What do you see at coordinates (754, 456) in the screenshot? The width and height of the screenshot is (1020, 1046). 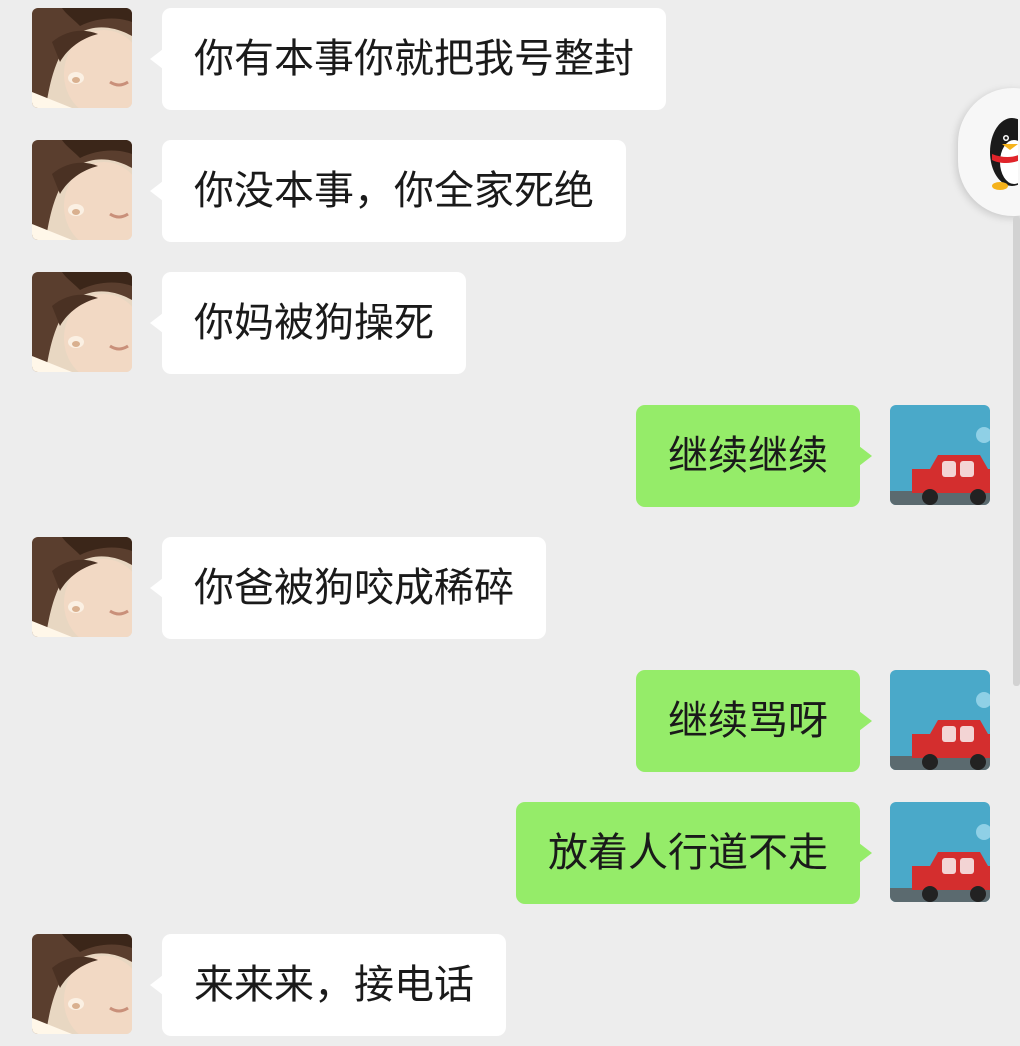 I see `message-bubble: 继续继续` at bounding box center [754, 456].